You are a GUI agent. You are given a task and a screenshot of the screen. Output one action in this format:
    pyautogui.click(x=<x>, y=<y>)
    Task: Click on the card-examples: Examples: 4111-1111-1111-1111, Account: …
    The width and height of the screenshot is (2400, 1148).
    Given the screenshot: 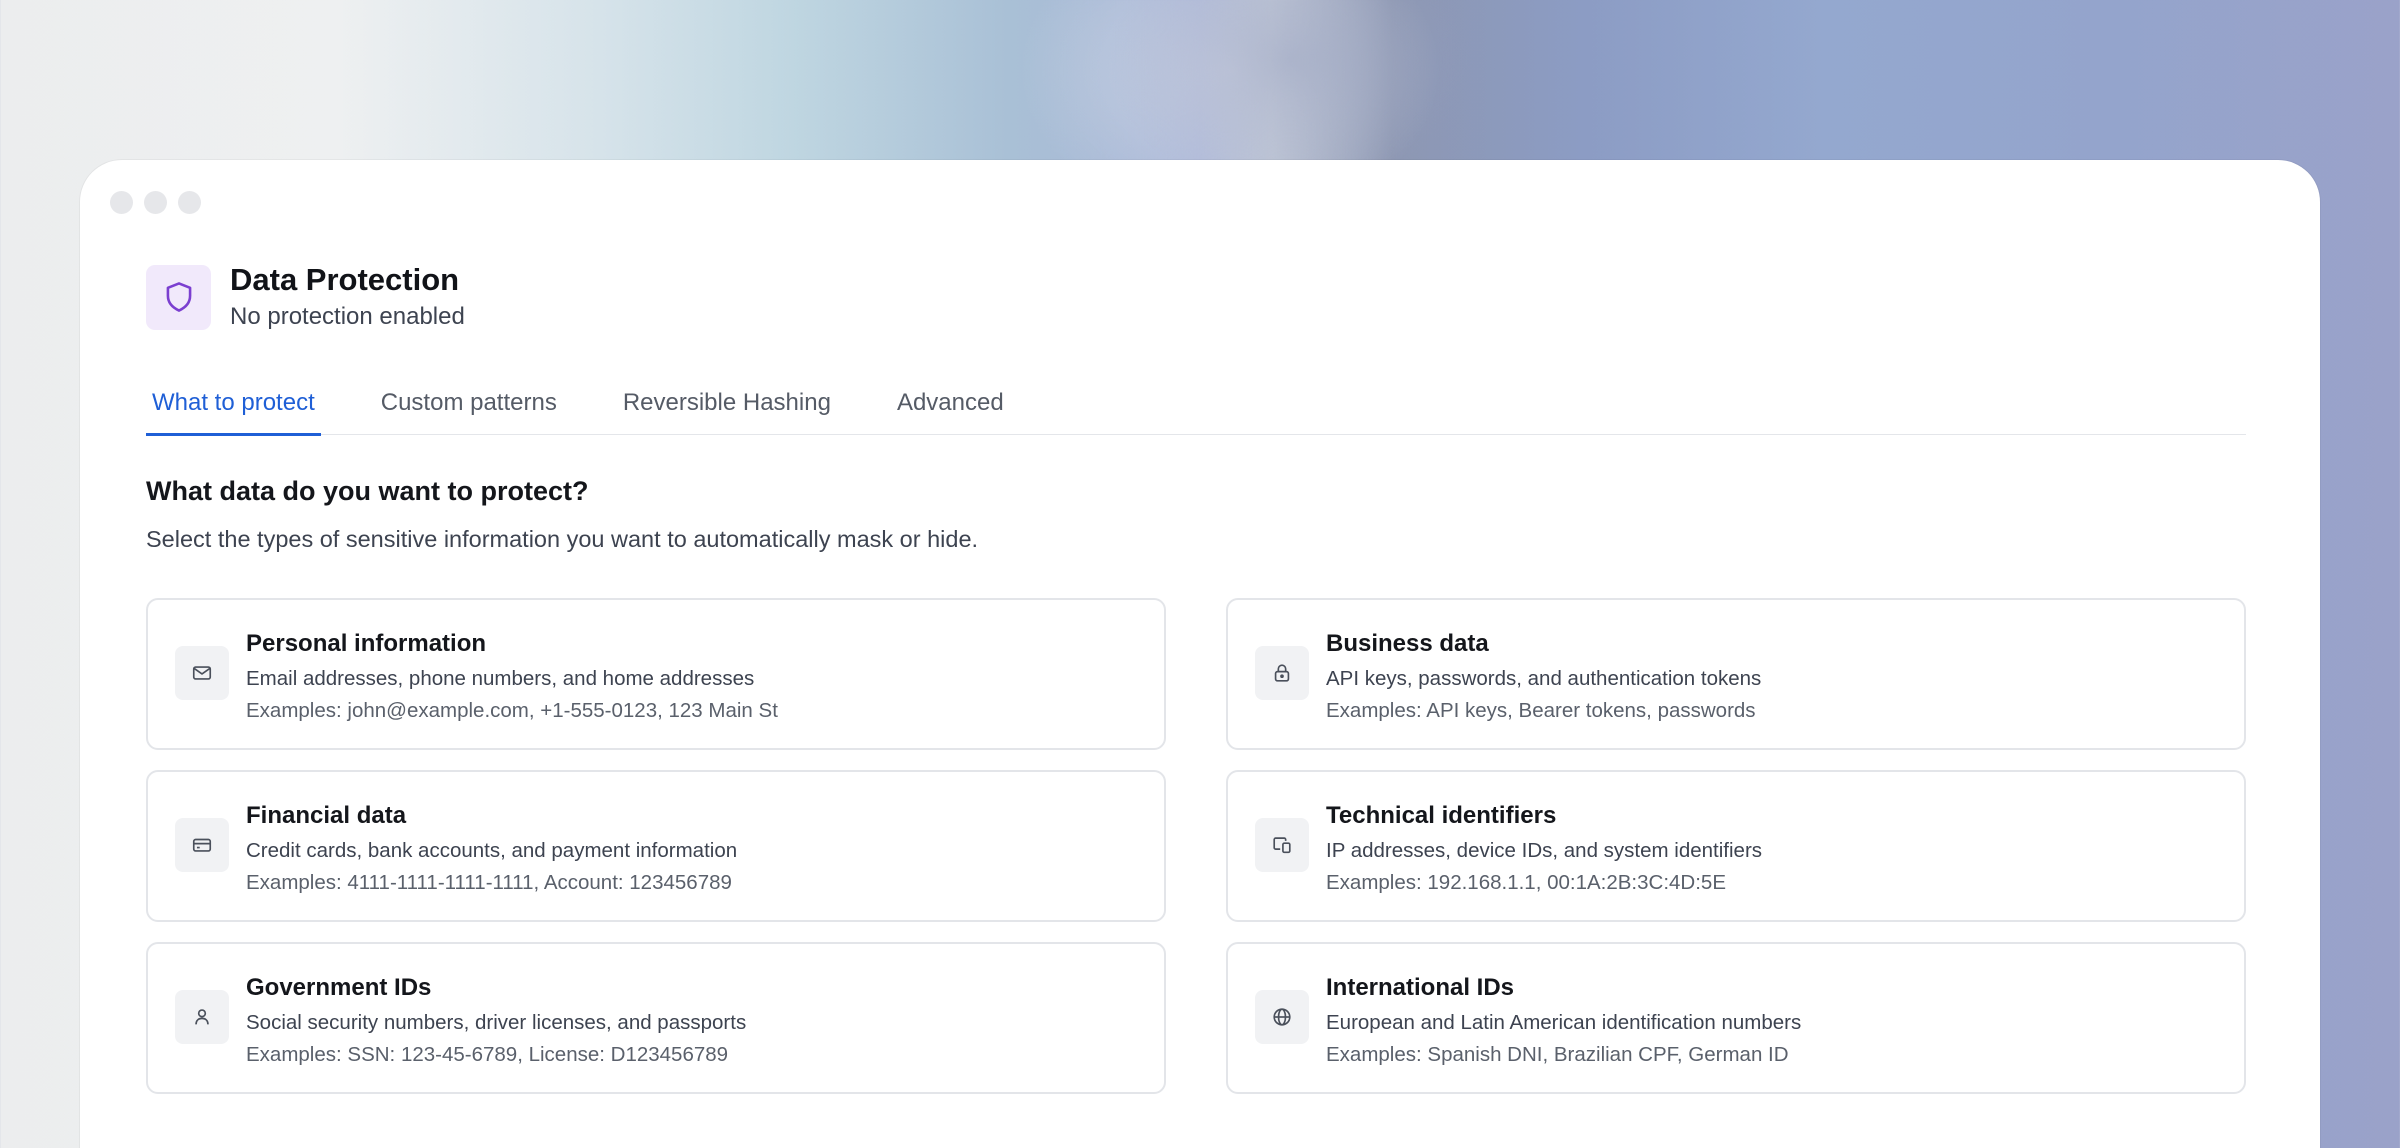 What is the action you would take?
    pyautogui.click(x=489, y=882)
    